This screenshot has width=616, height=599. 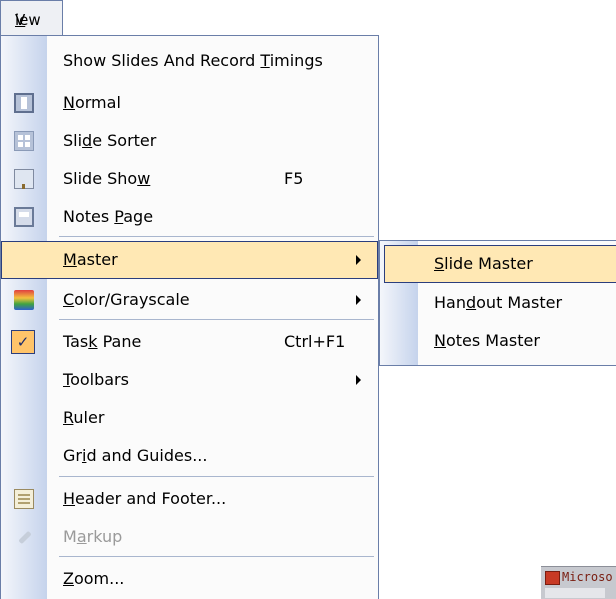 I want to click on menu-item-label: Toolbars, so click(x=96, y=379).